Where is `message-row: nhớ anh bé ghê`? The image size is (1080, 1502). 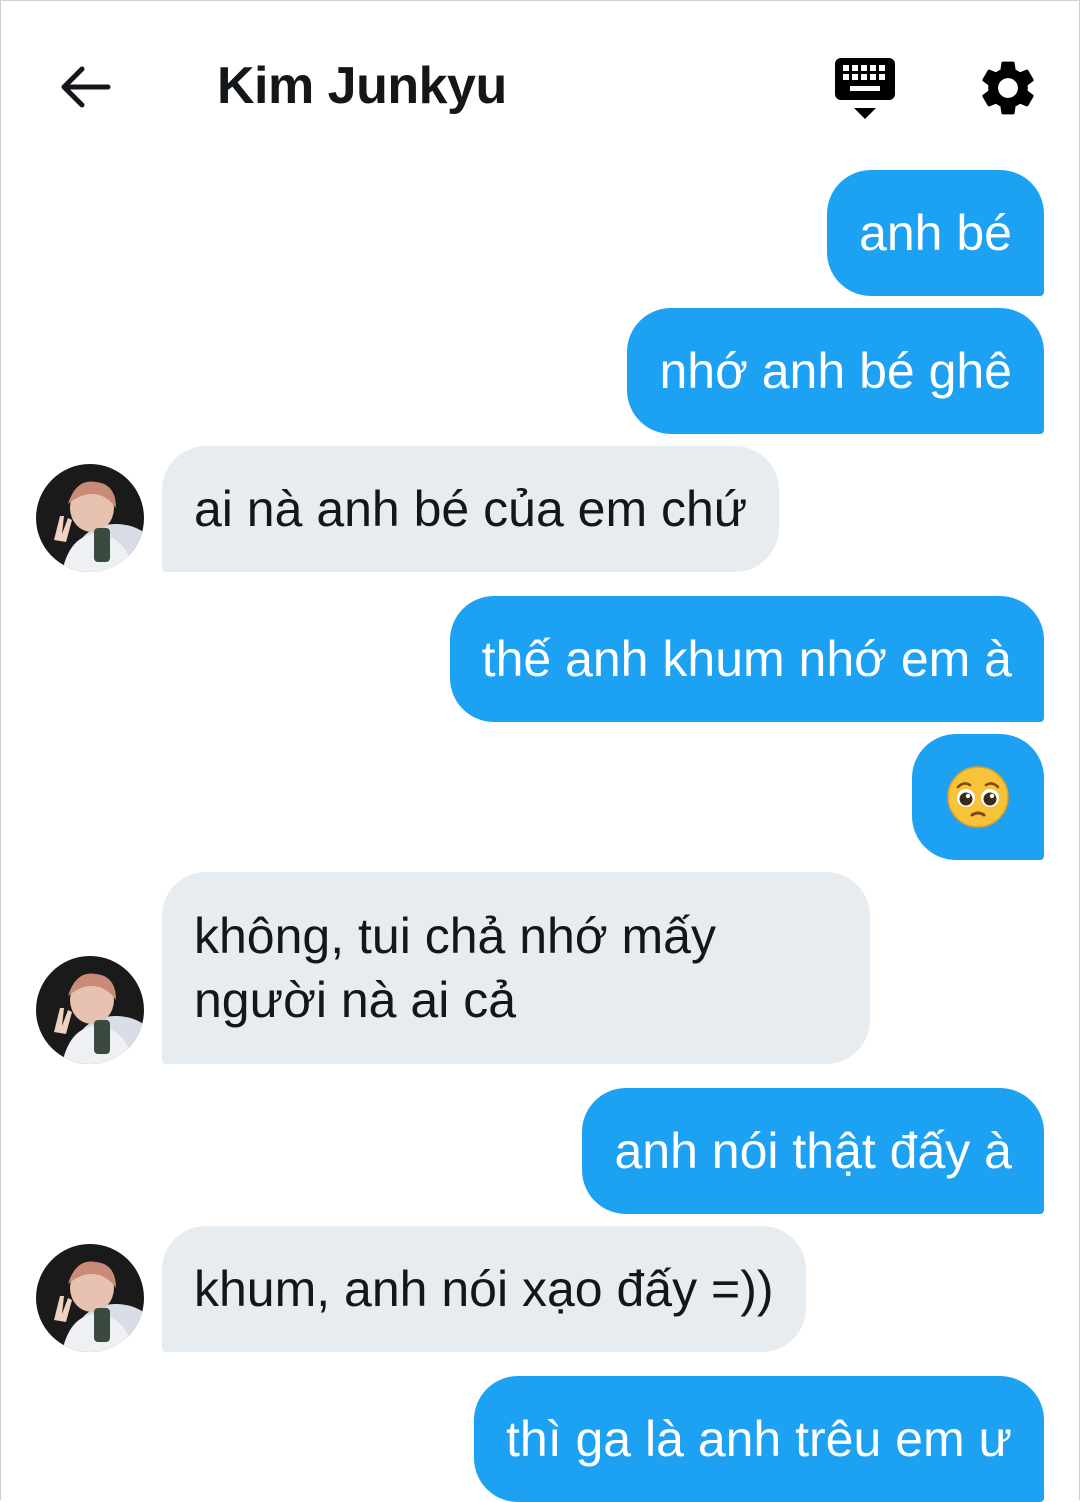 message-row: nhớ anh bé ghê is located at coordinates (540, 371).